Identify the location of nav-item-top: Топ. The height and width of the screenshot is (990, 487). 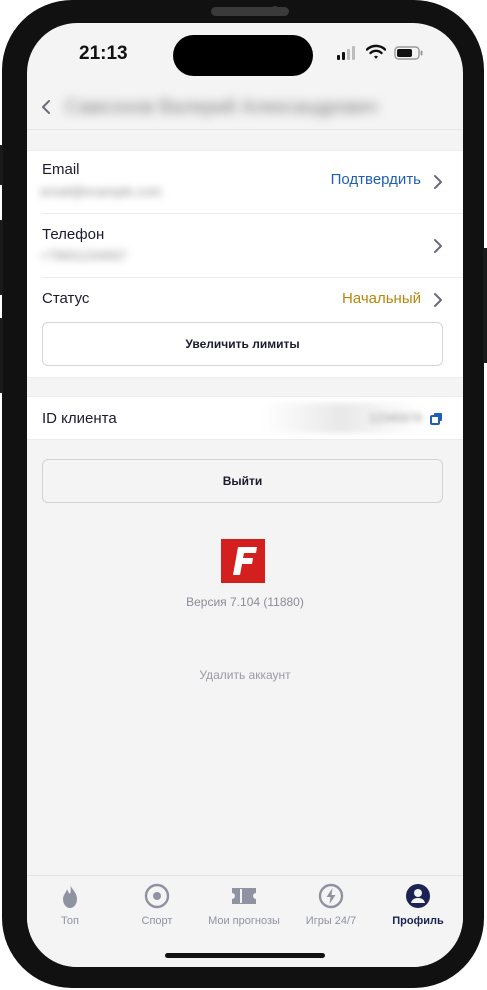
(70, 904).